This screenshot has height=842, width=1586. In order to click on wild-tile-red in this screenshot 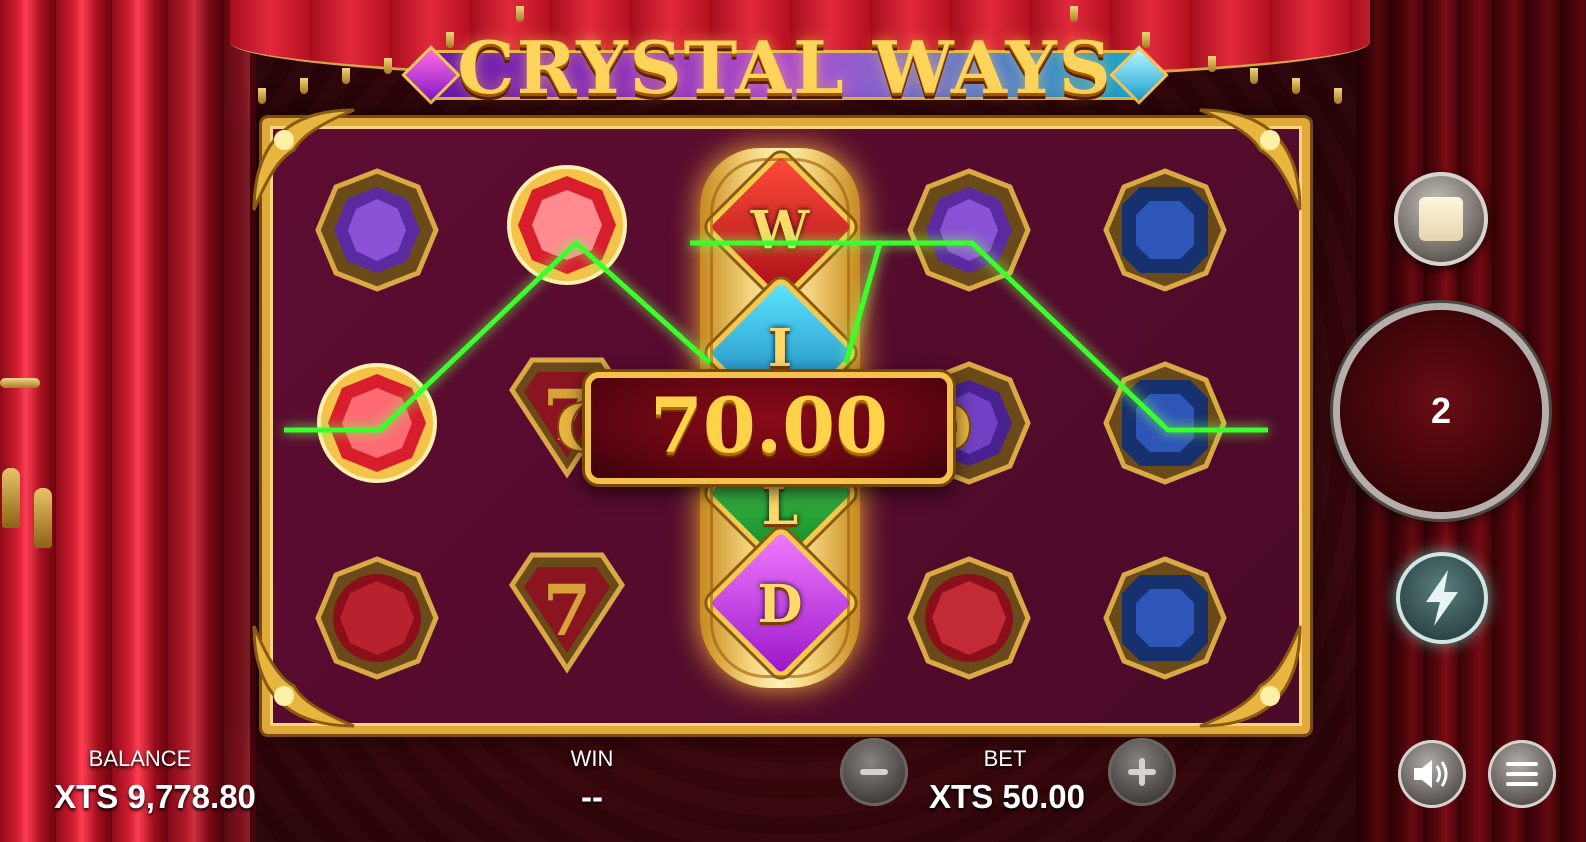, I will do `click(781, 227)`.